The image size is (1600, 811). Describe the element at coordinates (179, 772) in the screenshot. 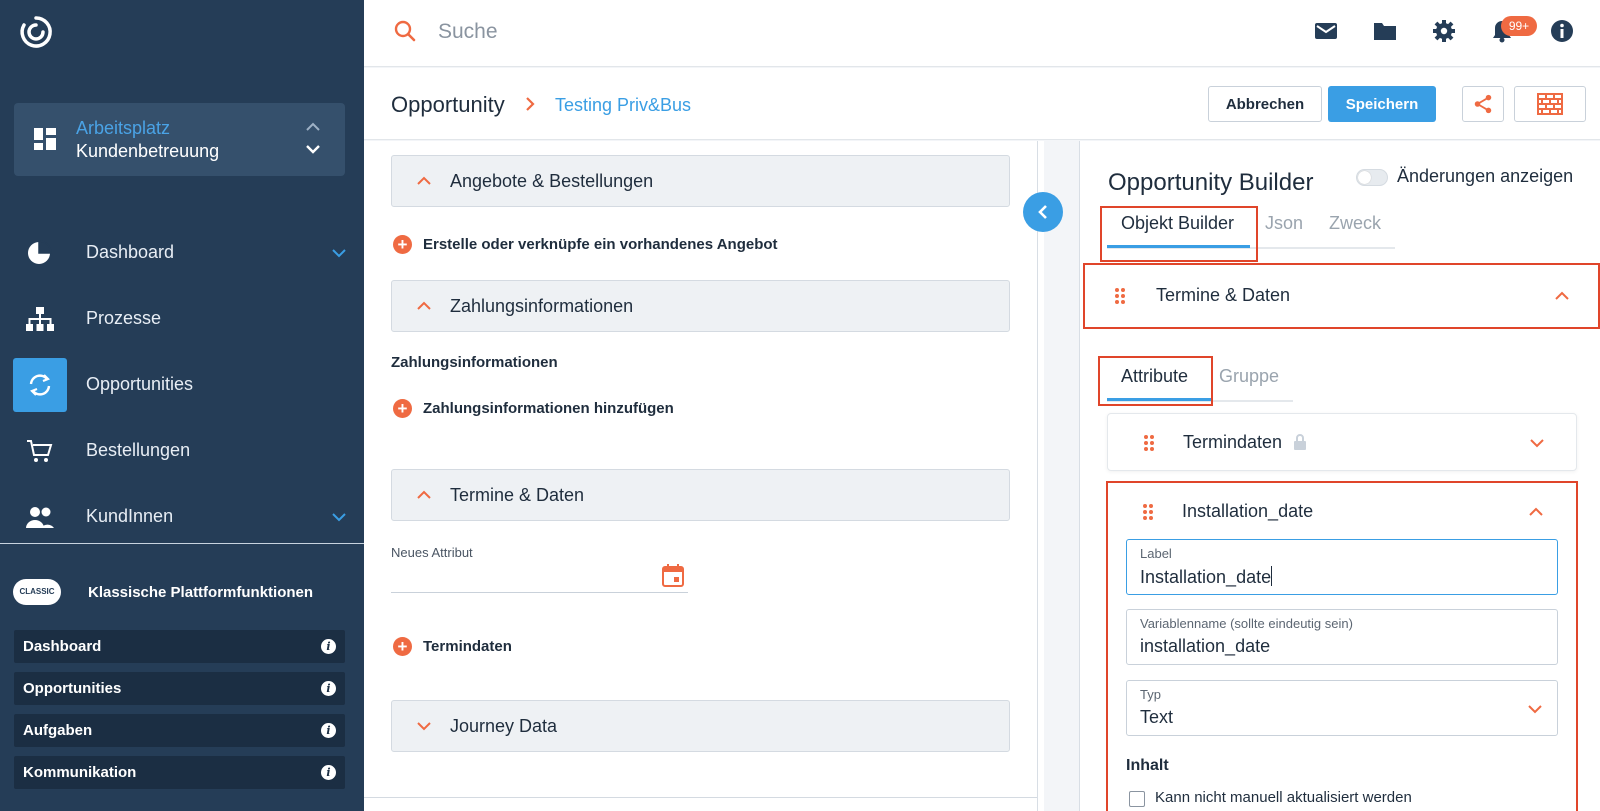

I see `classic-item-kommunikation: Kommunikation i` at that location.